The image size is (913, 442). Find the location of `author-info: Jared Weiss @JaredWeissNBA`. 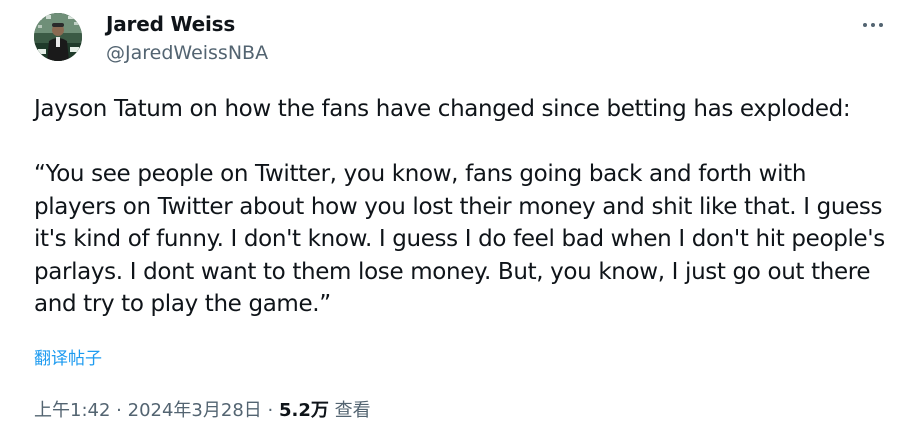

author-info: Jared Weiss @JaredWeissNBA is located at coordinates (187, 38).